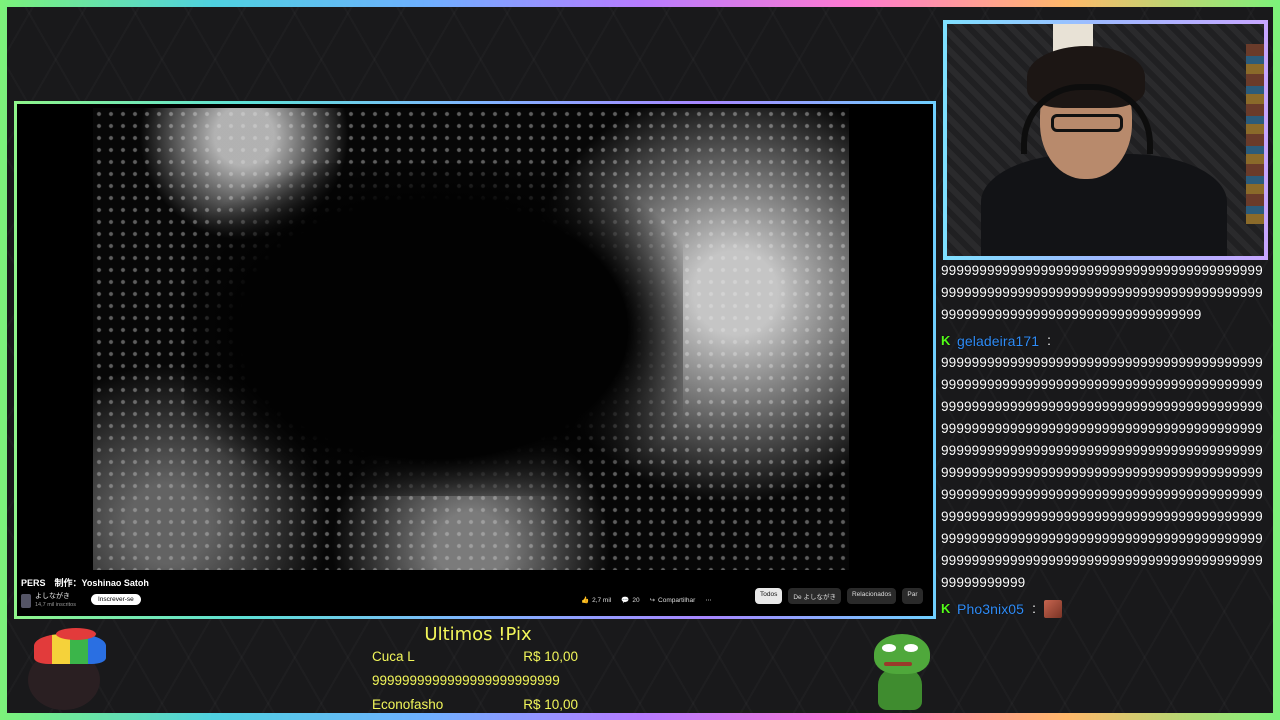 Image resolution: width=1280 pixels, height=720 pixels. I want to click on pix-row: Cuca L R$ 10,00, so click(475, 657).